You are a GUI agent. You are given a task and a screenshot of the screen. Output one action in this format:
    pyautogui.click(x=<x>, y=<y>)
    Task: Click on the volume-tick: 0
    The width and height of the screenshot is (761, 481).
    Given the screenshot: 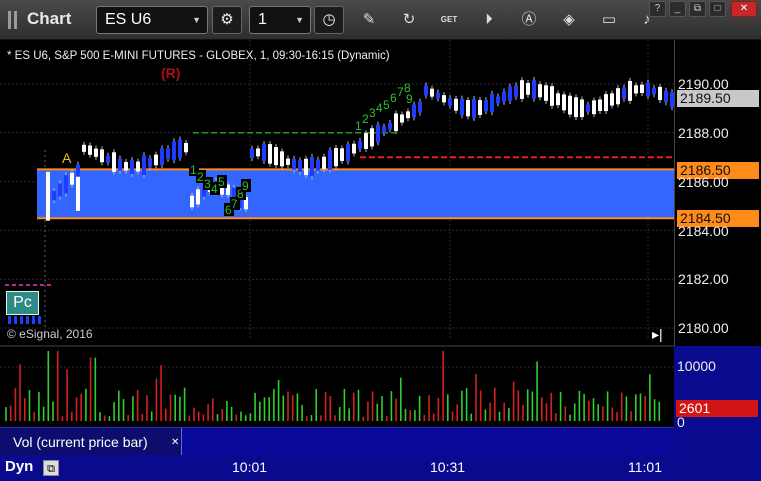 What is the action you would take?
    pyautogui.click(x=681, y=422)
    